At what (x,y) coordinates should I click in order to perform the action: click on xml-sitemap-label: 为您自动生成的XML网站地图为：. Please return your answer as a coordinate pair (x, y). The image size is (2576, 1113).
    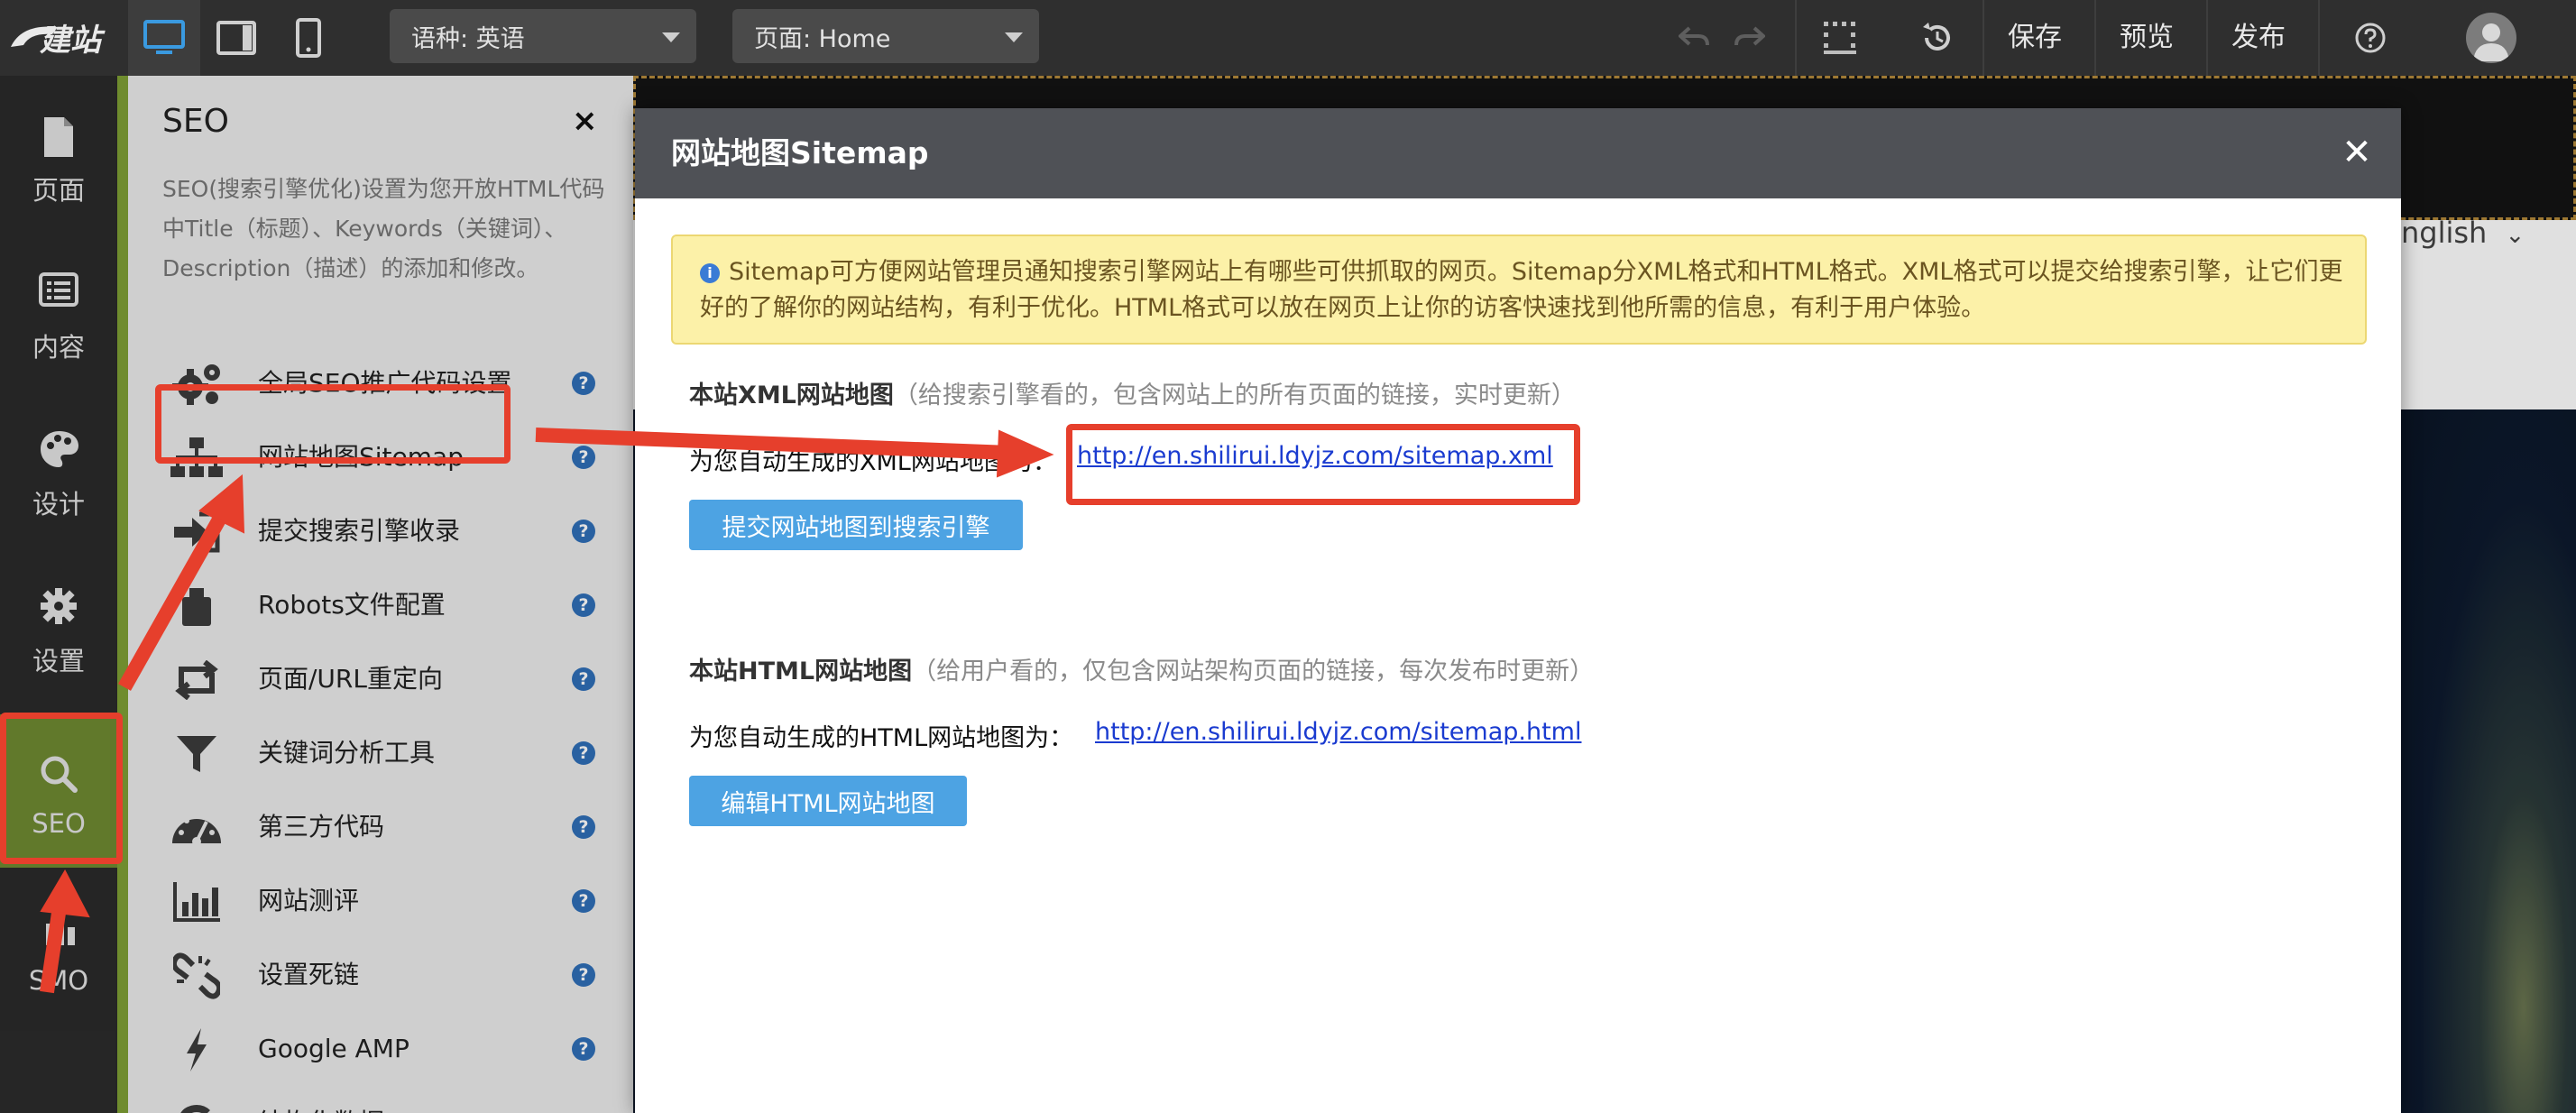
    Looking at the image, I should click on (873, 462).